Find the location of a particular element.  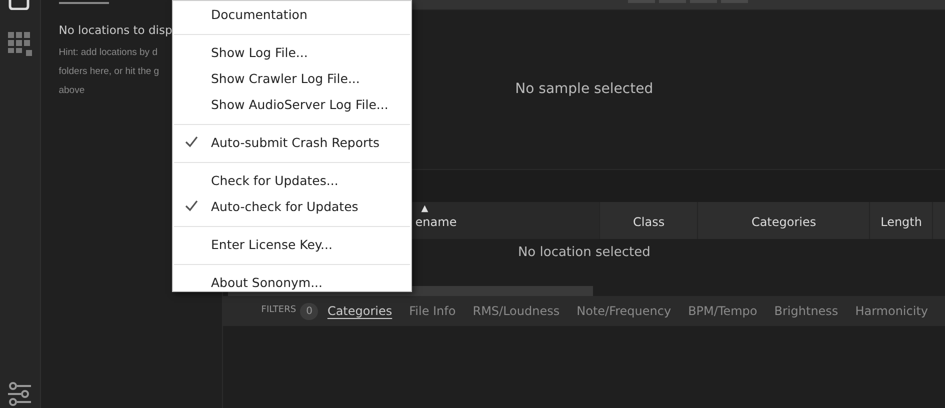

empty-table-message: No location selected is located at coordinates (584, 253).